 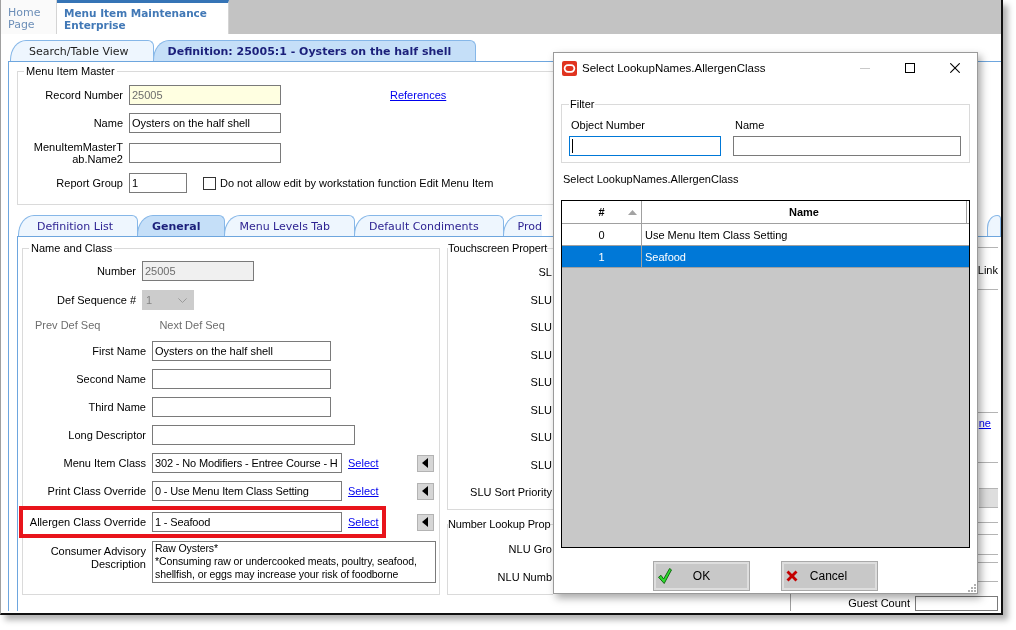 I want to click on column-header: #, so click(x=602, y=212).